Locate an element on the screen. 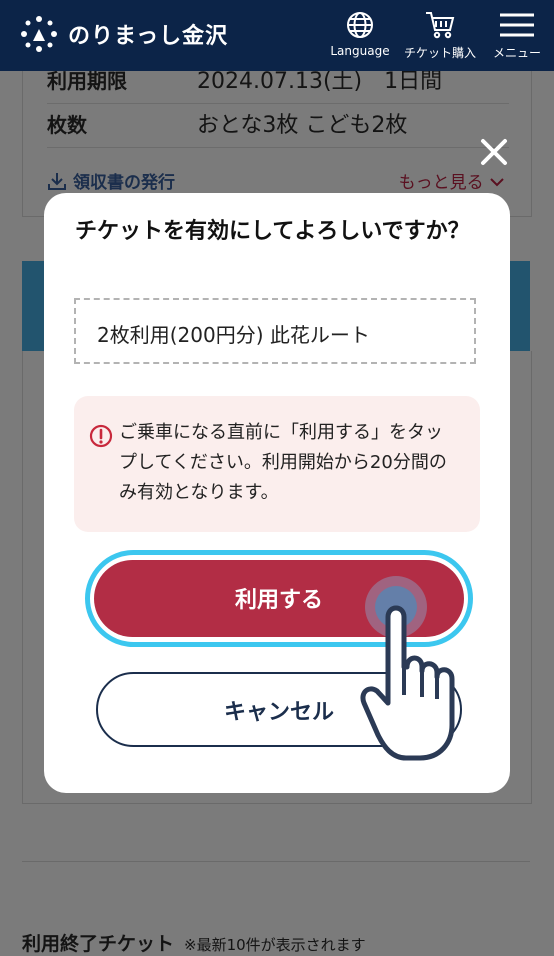 This screenshot has height=956, width=554. language-label: Language is located at coordinates (360, 51).